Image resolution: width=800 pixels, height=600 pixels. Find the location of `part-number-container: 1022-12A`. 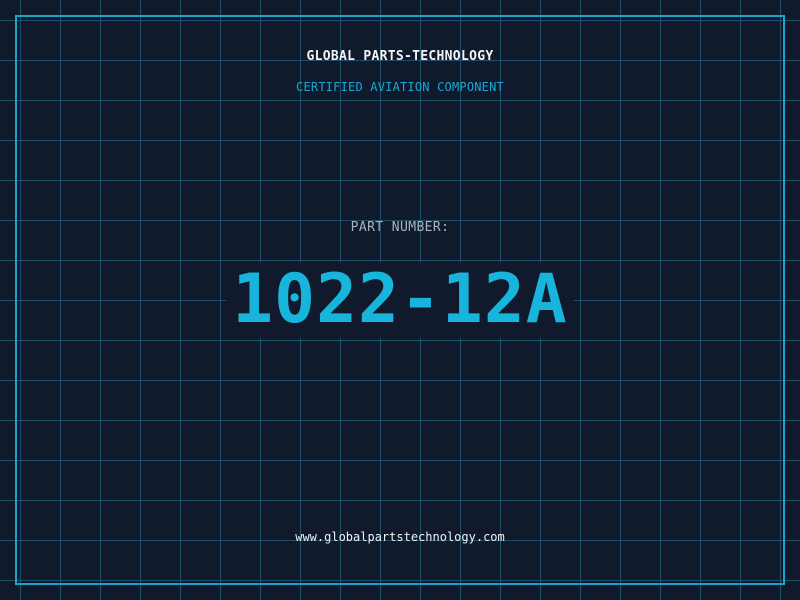

part-number-container: 1022-12A is located at coordinates (400, 300).